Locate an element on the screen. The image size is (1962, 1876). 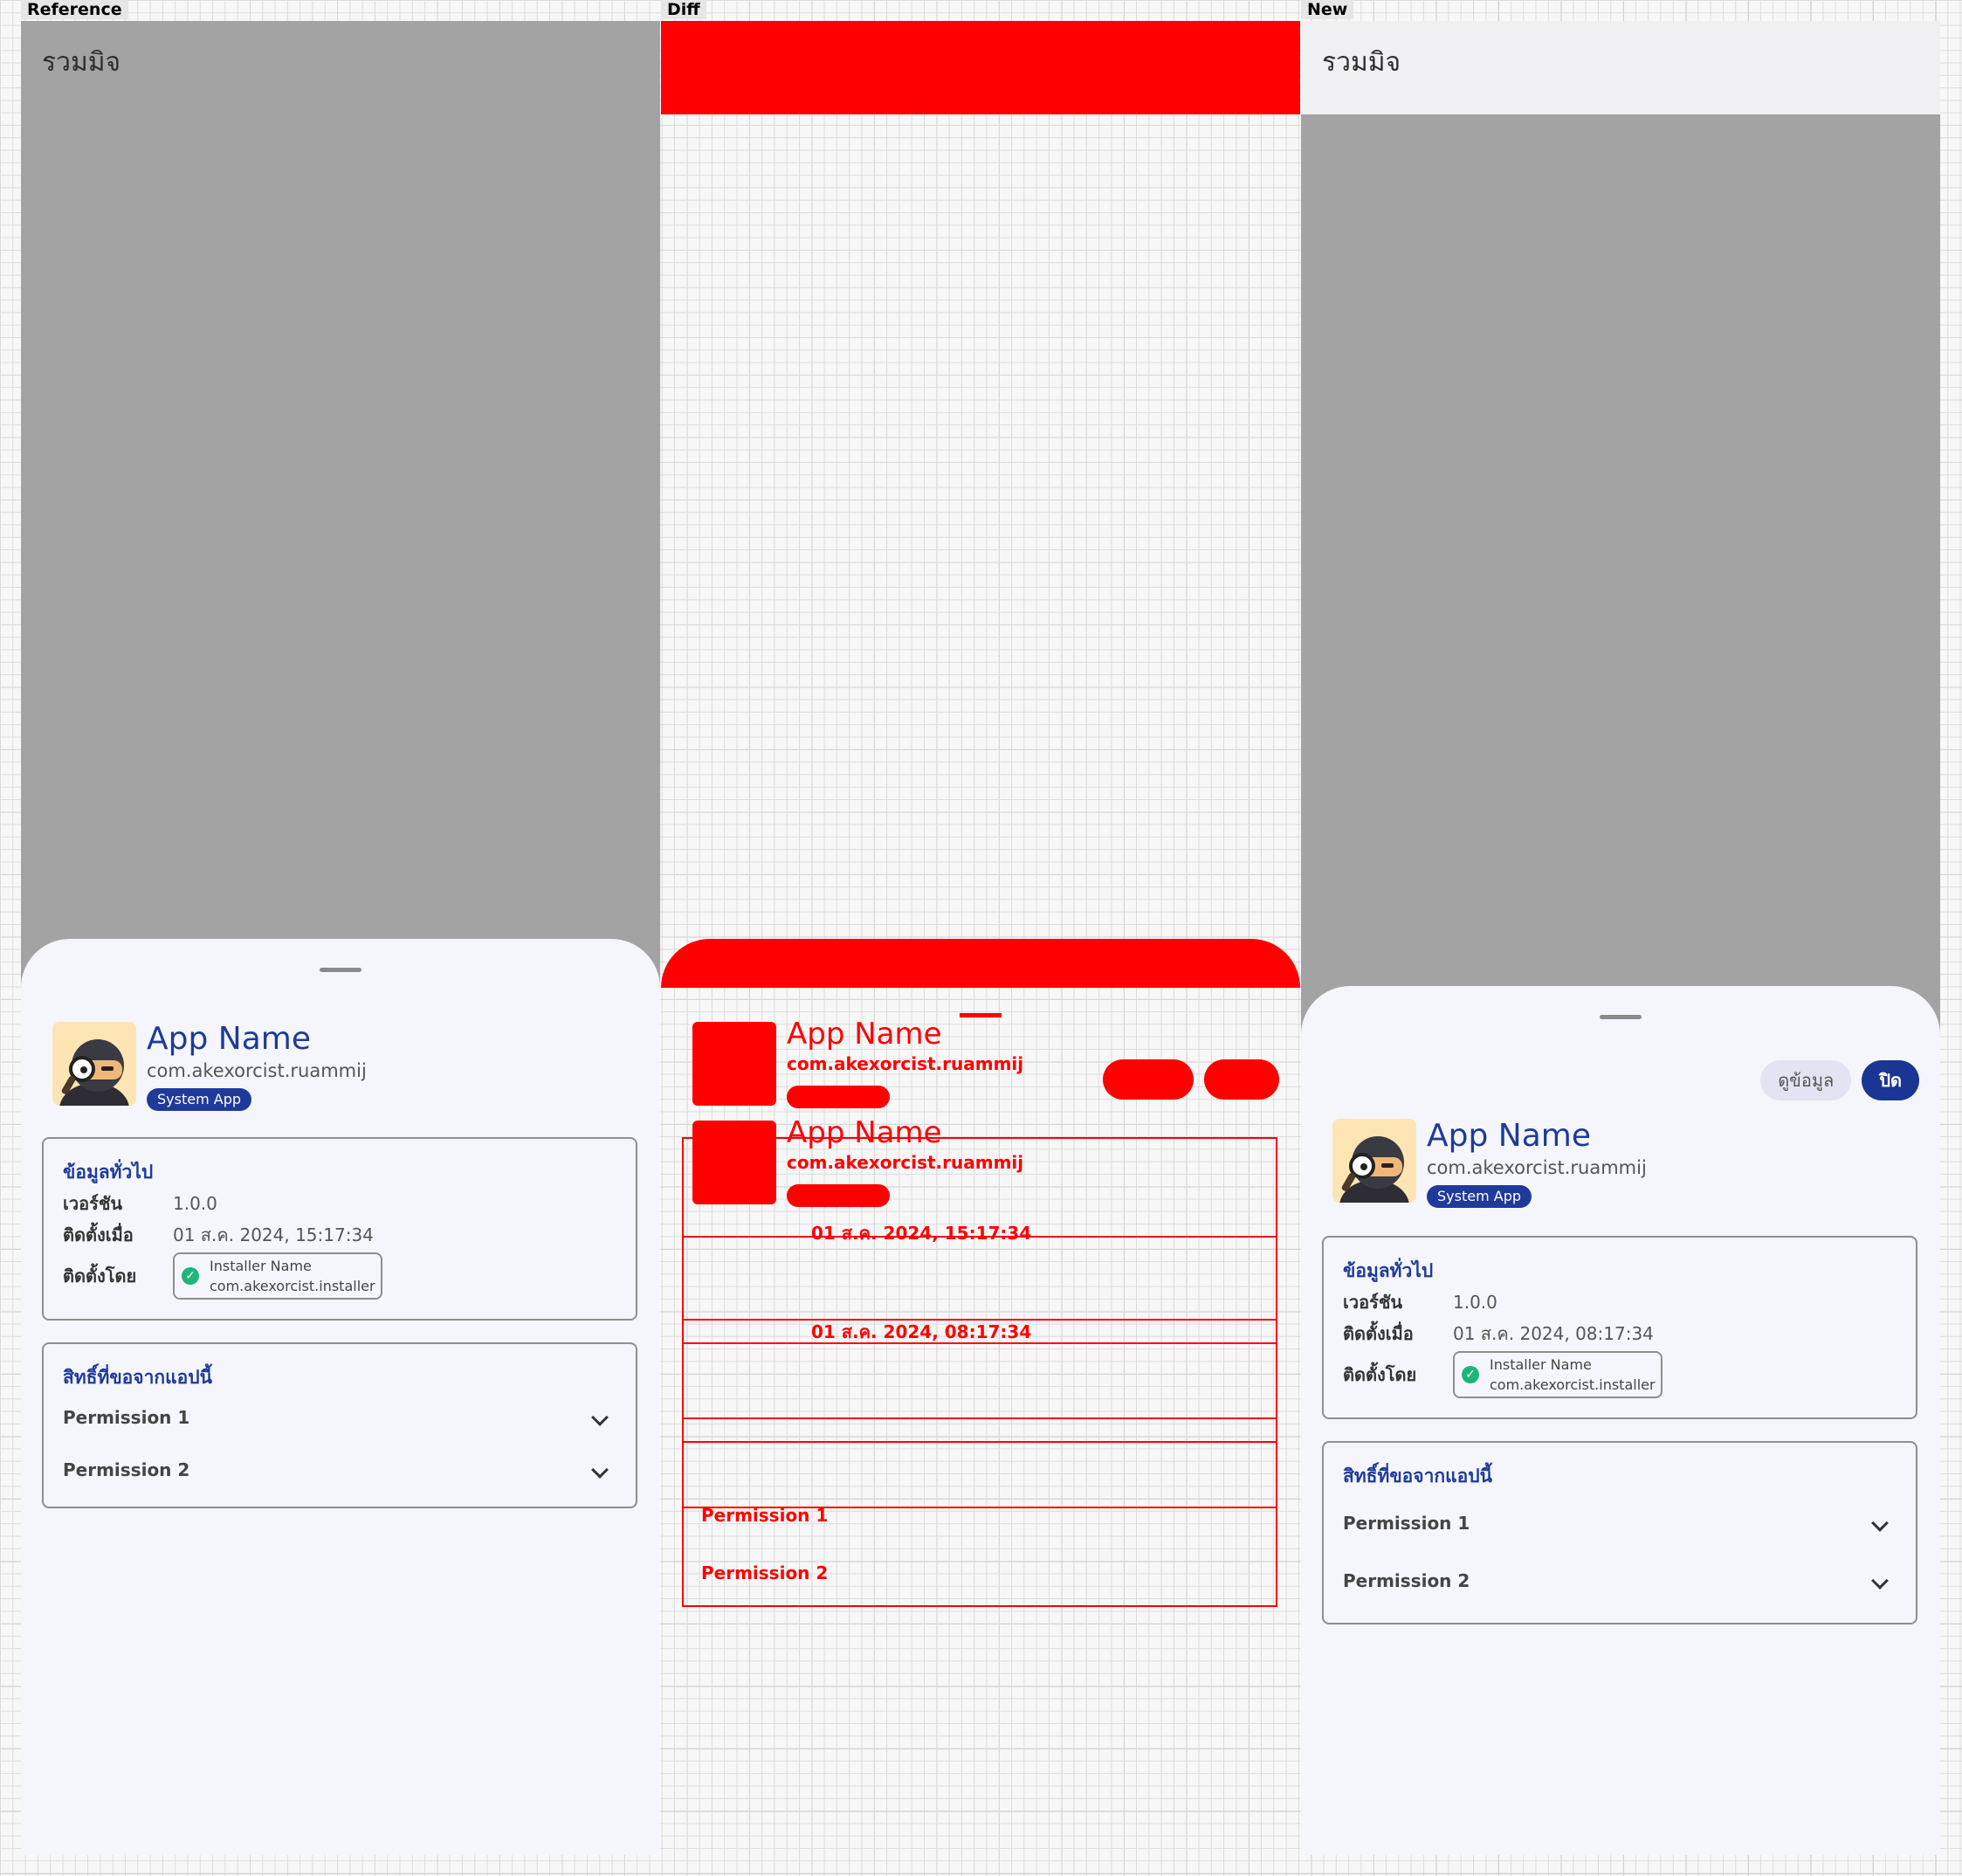
installed-at-row: ติดตั้งเมื่อ 01 ส.ค. 2024, 08:17:34 is located at coordinates (1498, 1334).